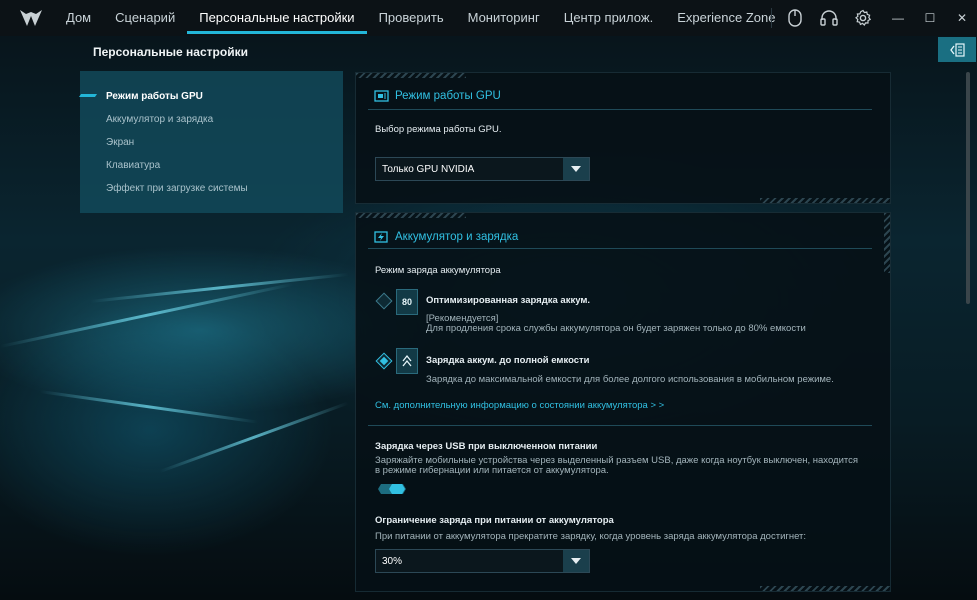  What do you see at coordinates (482, 561) in the screenshot?
I see `battery-limit-dropdown: 30%` at bounding box center [482, 561].